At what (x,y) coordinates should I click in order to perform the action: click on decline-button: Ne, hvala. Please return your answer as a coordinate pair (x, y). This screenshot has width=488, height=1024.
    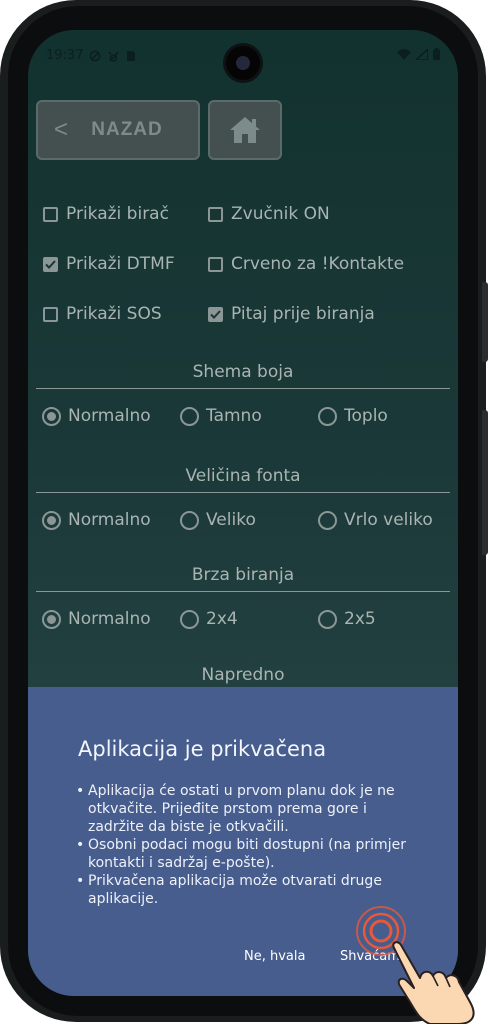
    Looking at the image, I should click on (274, 956).